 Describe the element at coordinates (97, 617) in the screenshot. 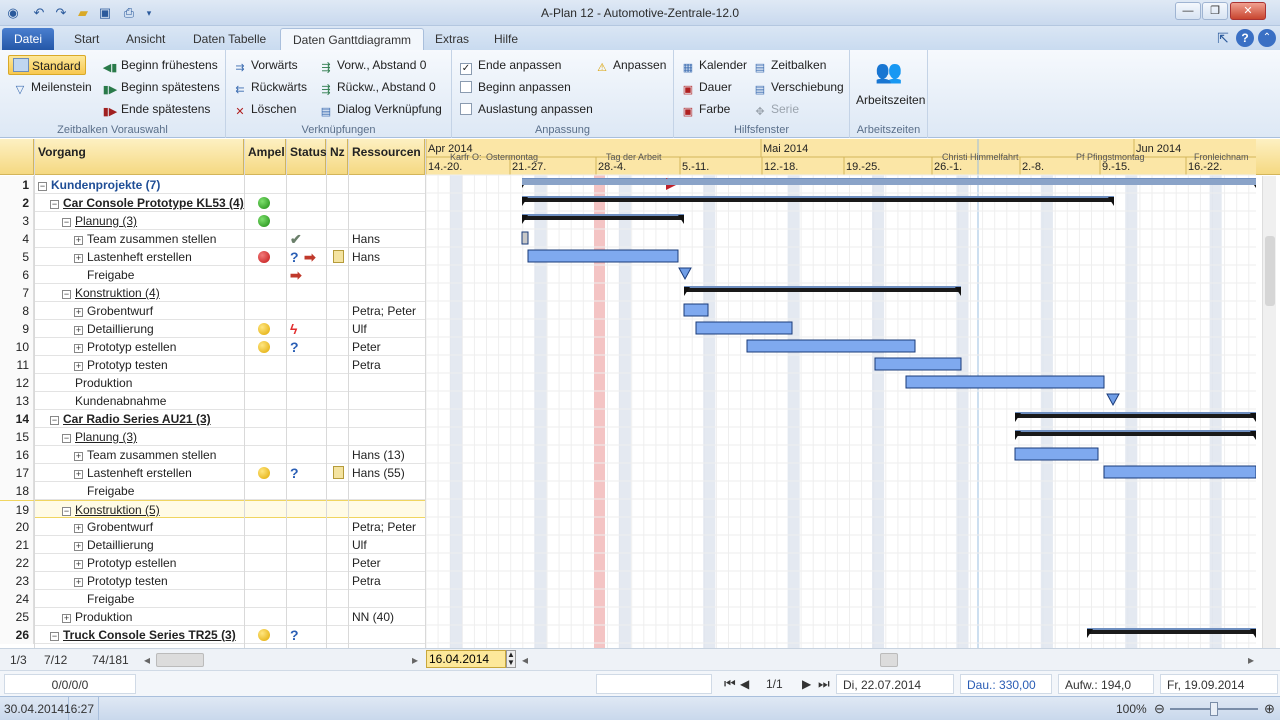

I see `task-name-cell: + Produktion` at that location.